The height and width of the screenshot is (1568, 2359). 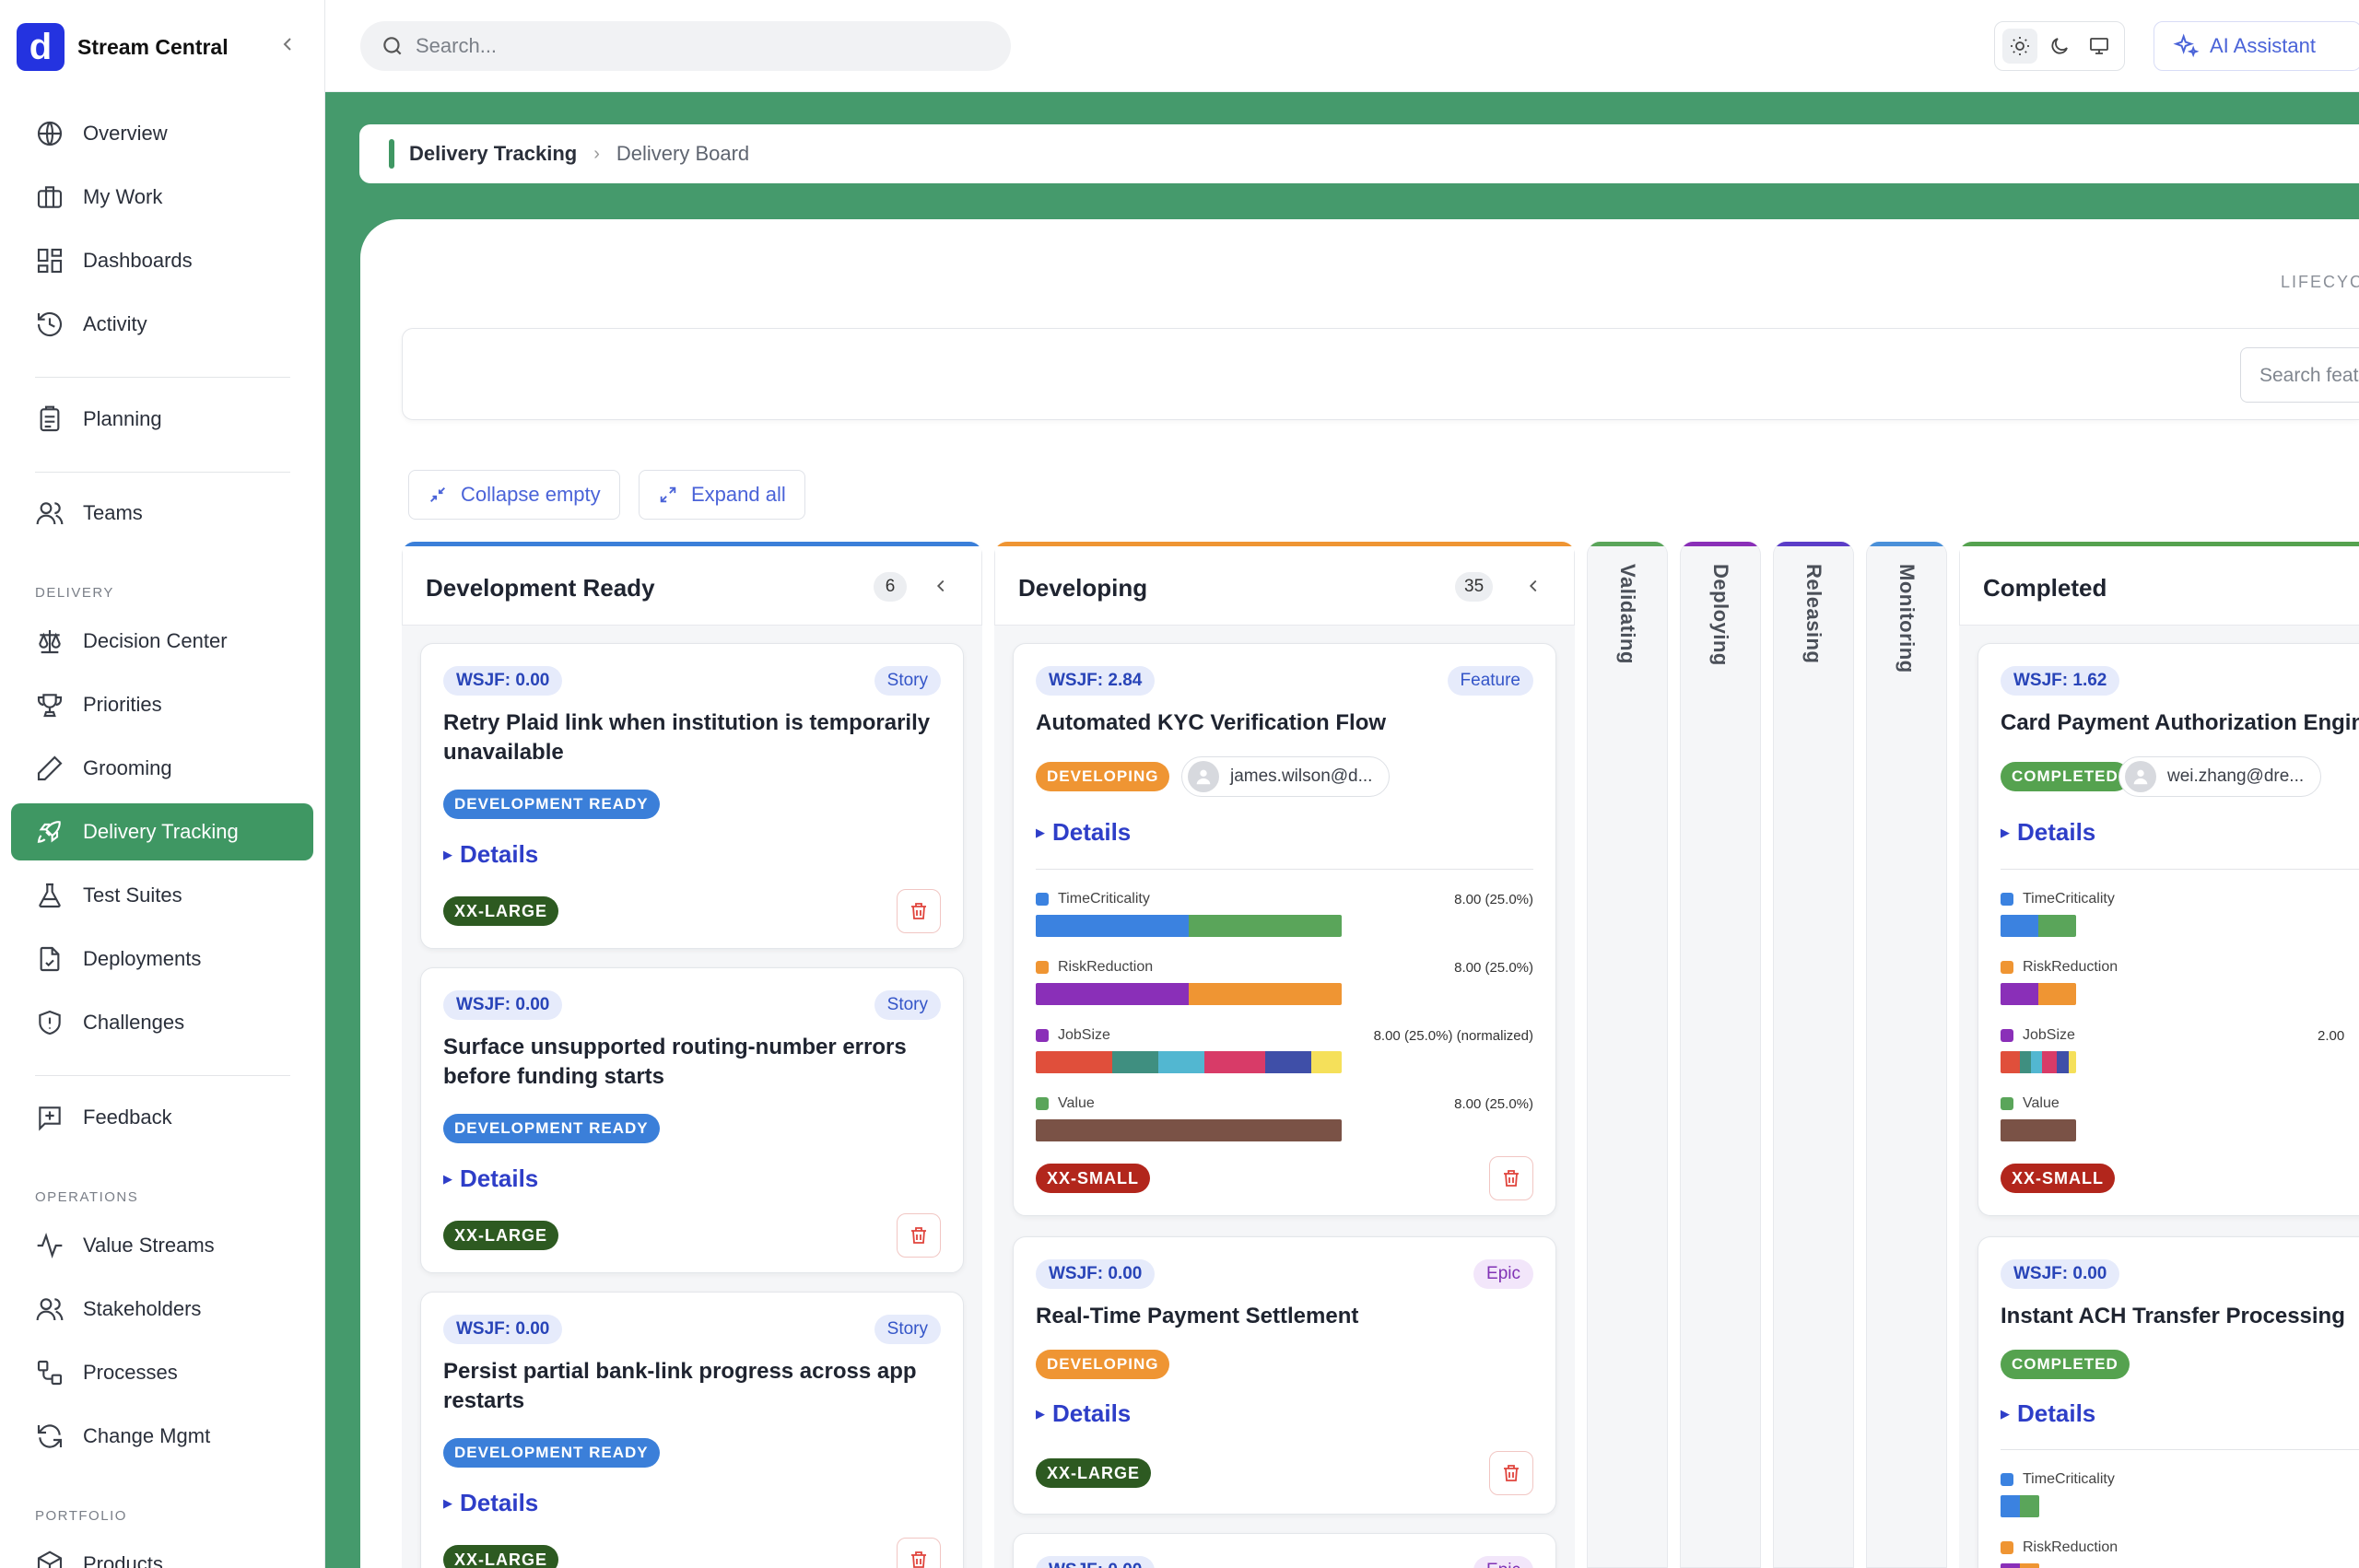 What do you see at coordinates (391, 154) in the screenshot?
I see `breadcrumb-accent` at bounding box center [391, 154].